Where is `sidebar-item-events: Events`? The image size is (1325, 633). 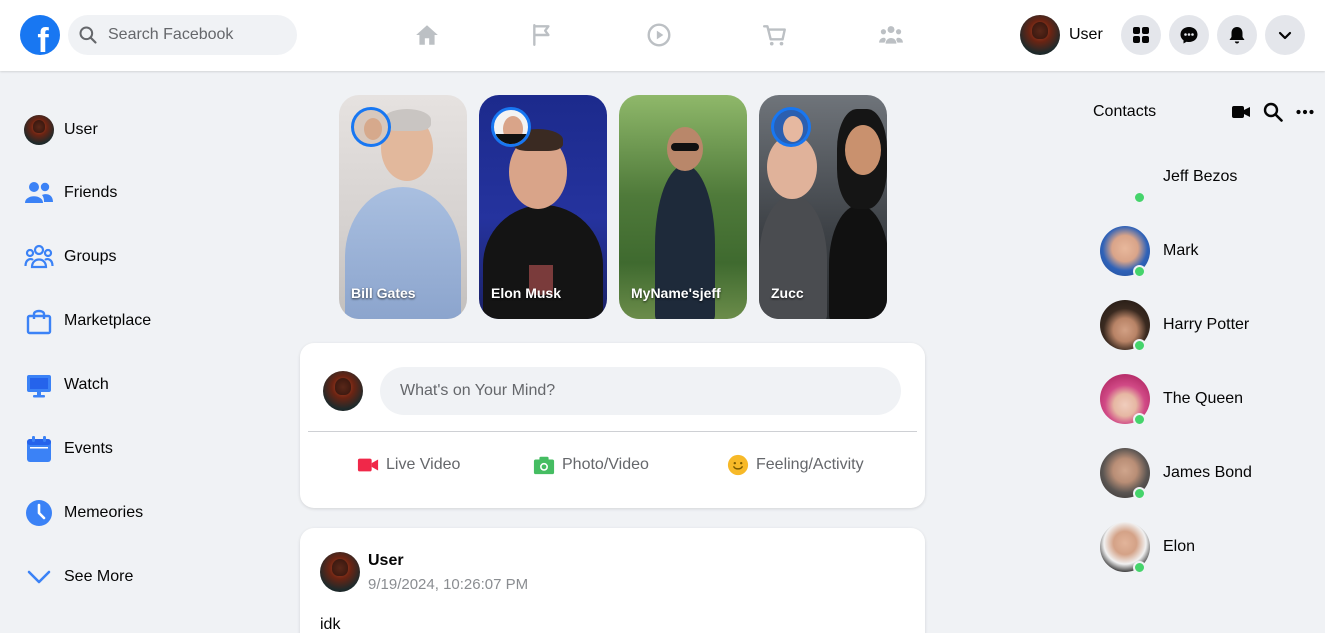 sidebar-item-events: Events is located at coordinates (134, 449).